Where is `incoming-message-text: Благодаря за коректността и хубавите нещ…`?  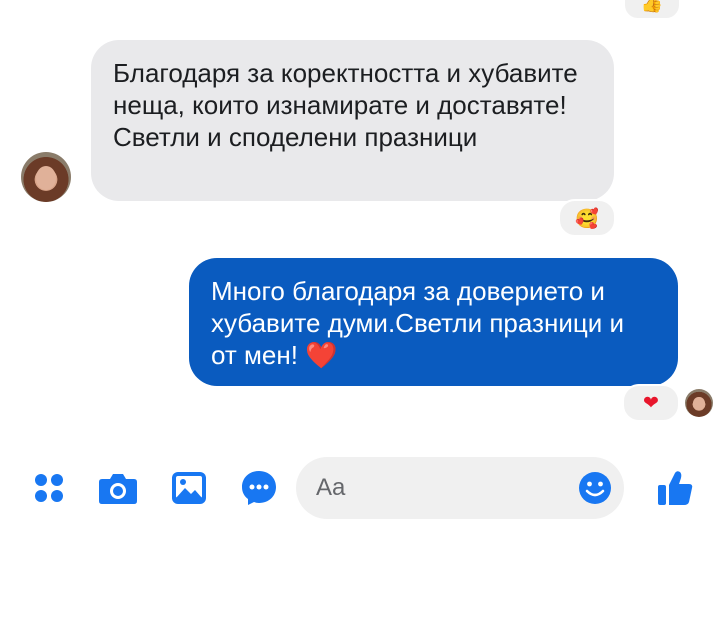 incoming-message-text: Благодаря за коректността и хубавите нещ… is located at coordinates (345, 105).